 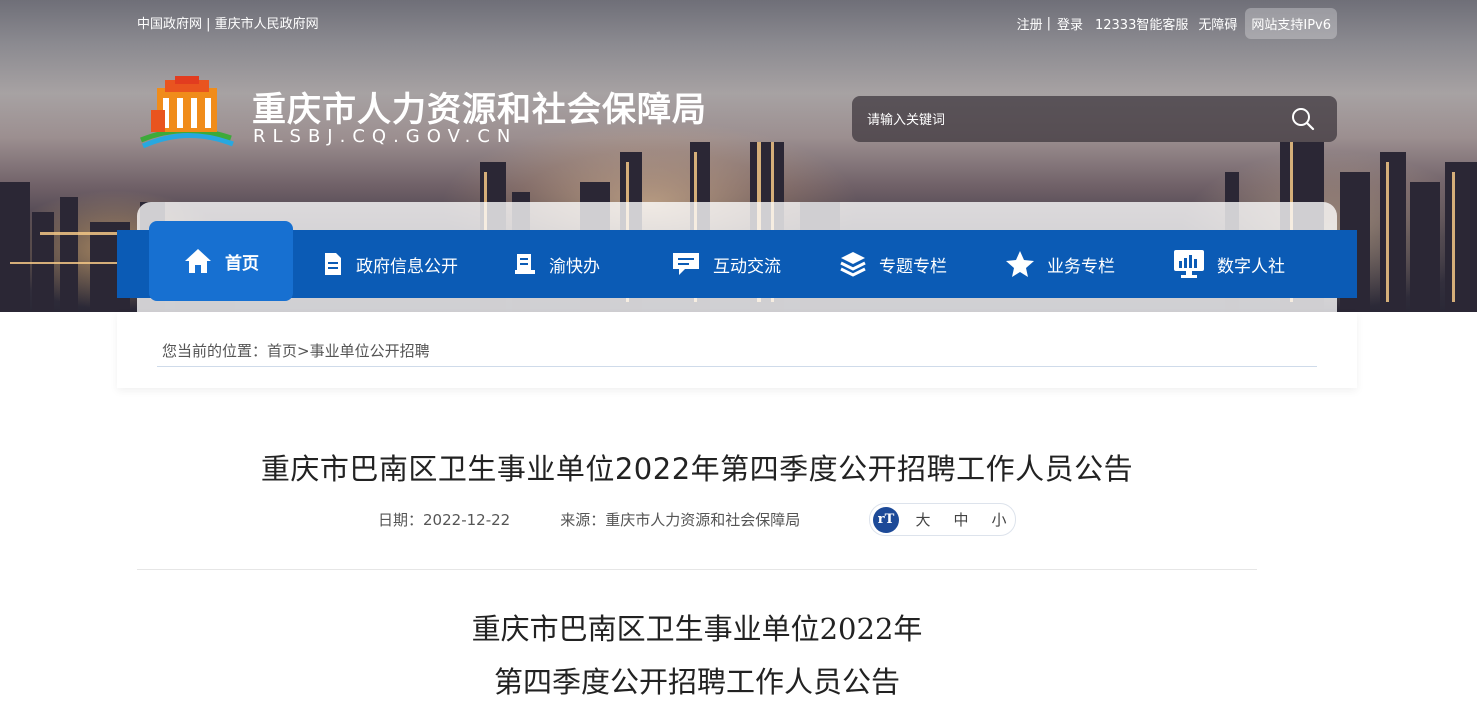 I want to click on nav-label: 专题专栏, so click(x=913, y=266).